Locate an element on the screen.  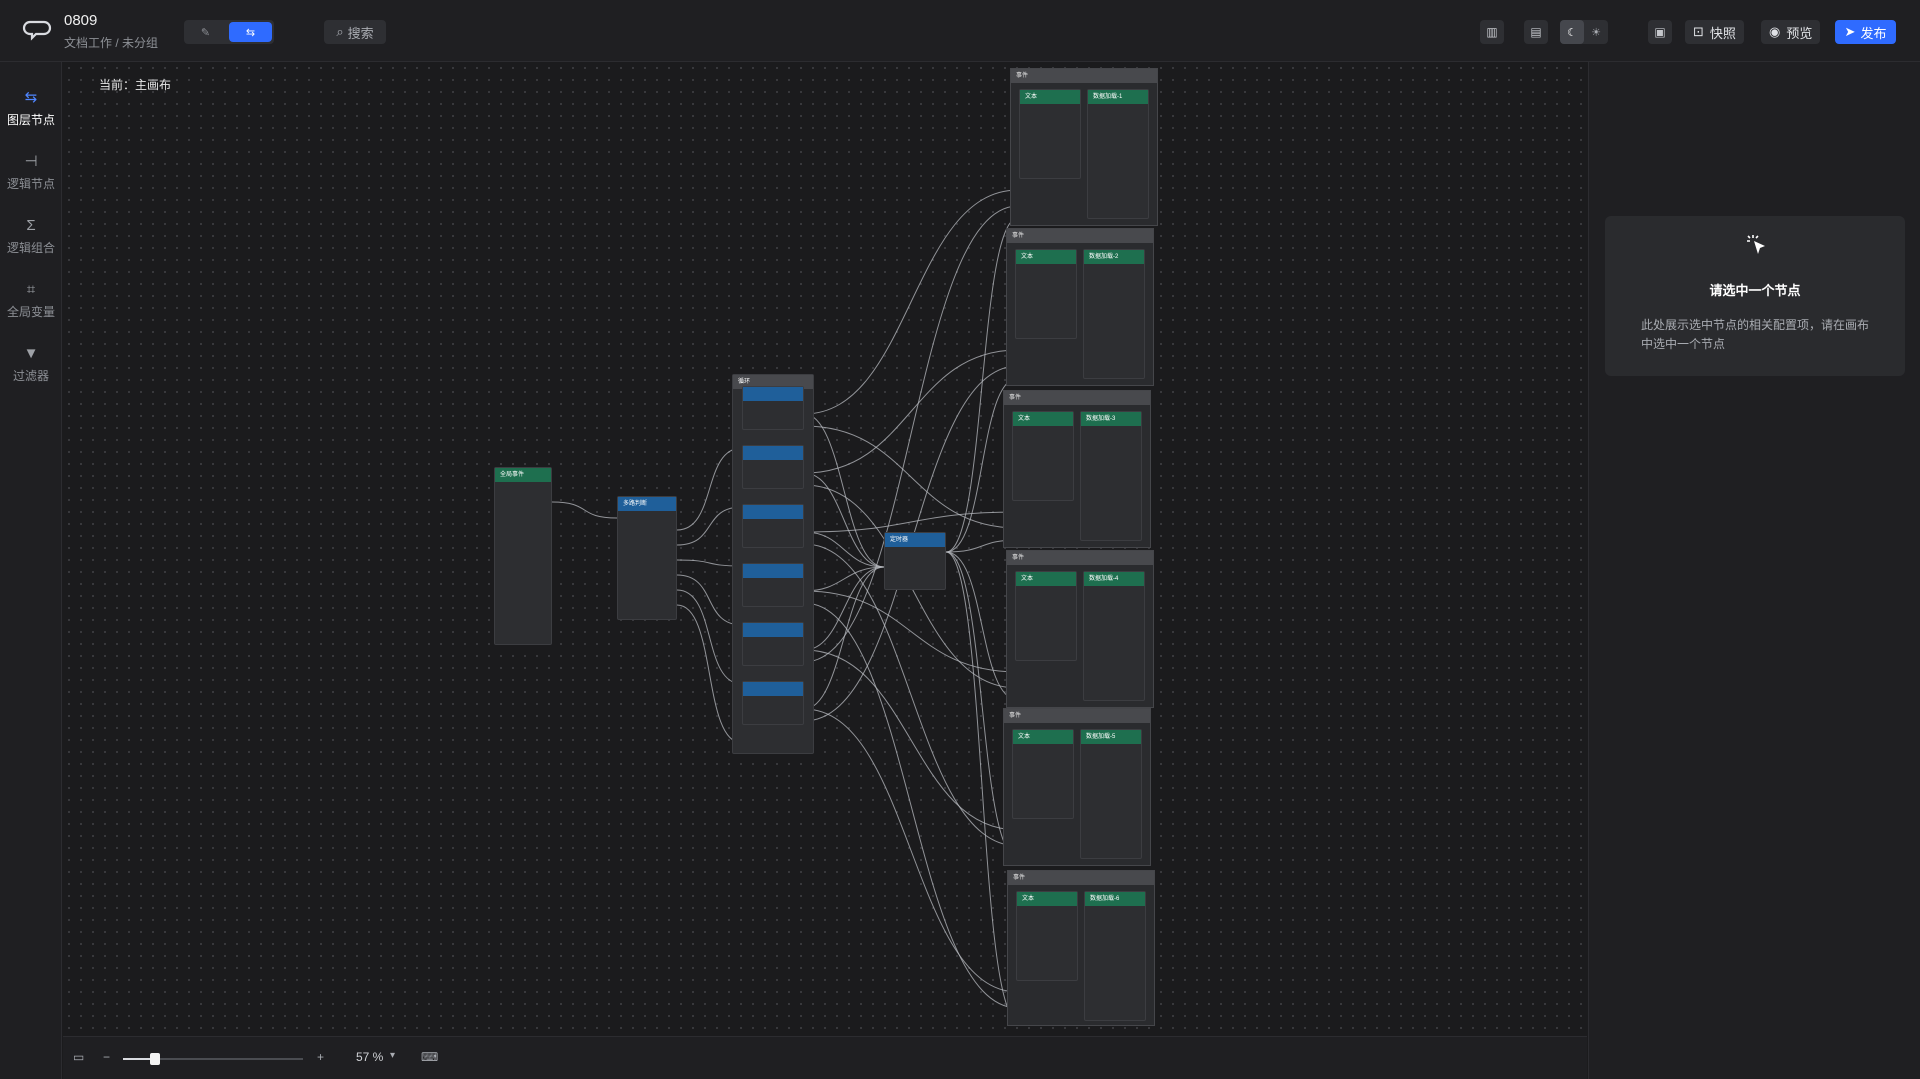
zoom-slider-handle is located at coordinates (155, 1059).